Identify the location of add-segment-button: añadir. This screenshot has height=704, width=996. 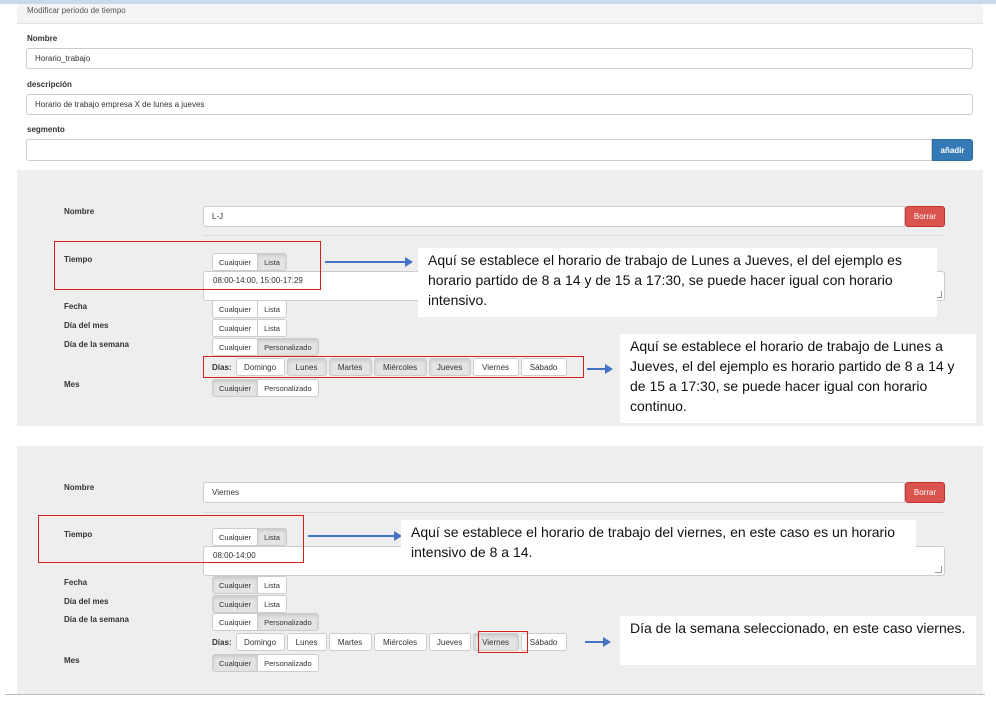
(952, 150).